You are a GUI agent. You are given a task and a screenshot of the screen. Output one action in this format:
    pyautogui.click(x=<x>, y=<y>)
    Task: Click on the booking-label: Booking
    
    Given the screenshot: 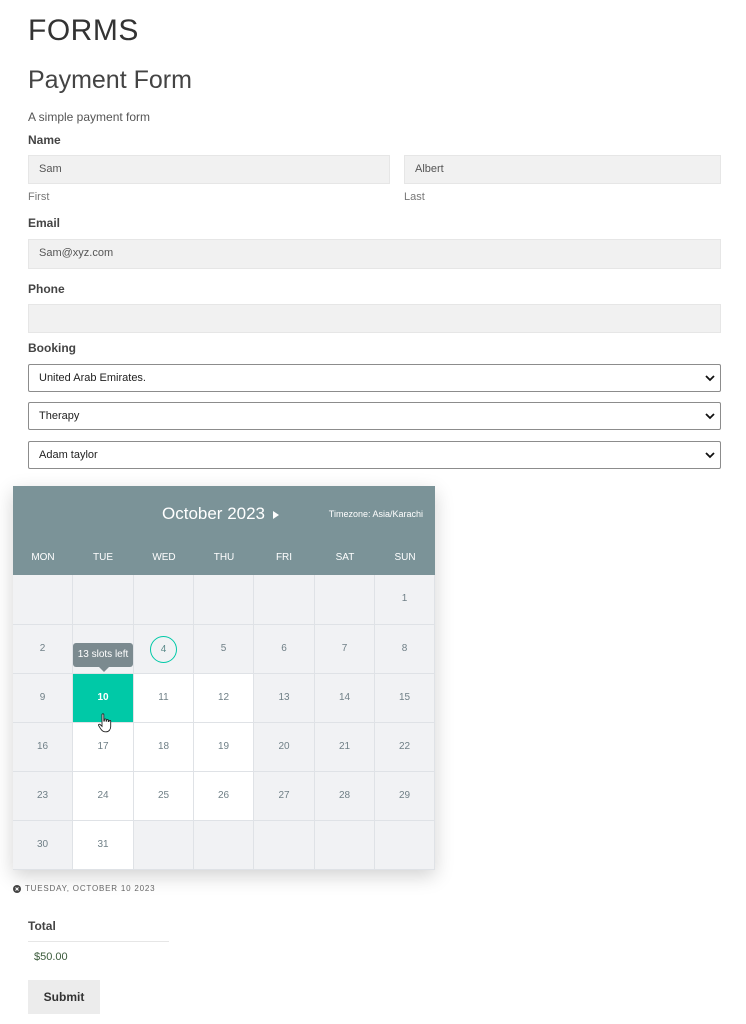 What is the action you would take?
    pyautogui.click(x=52, y=348)
    